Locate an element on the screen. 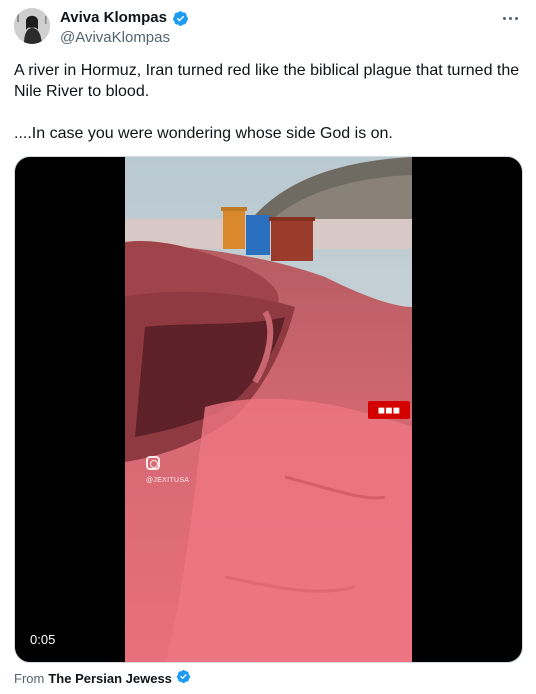  avatar-image is located at coordinates (32, 26).